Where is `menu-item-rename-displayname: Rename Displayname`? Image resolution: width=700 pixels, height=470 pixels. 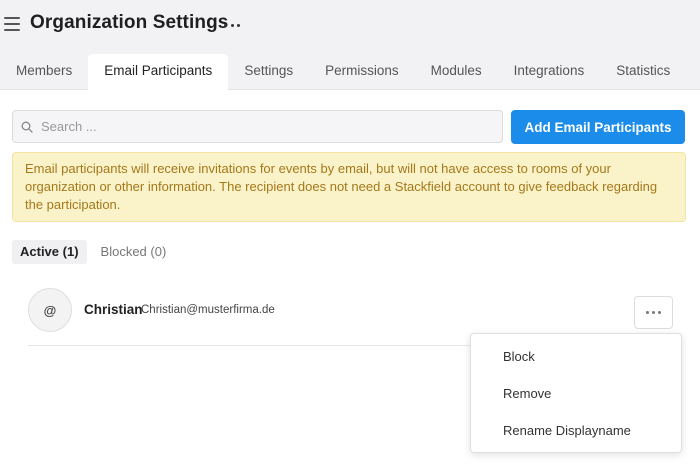 menu-item-rename-displayname: Rename Displayname is located at coordinates (576, 430).